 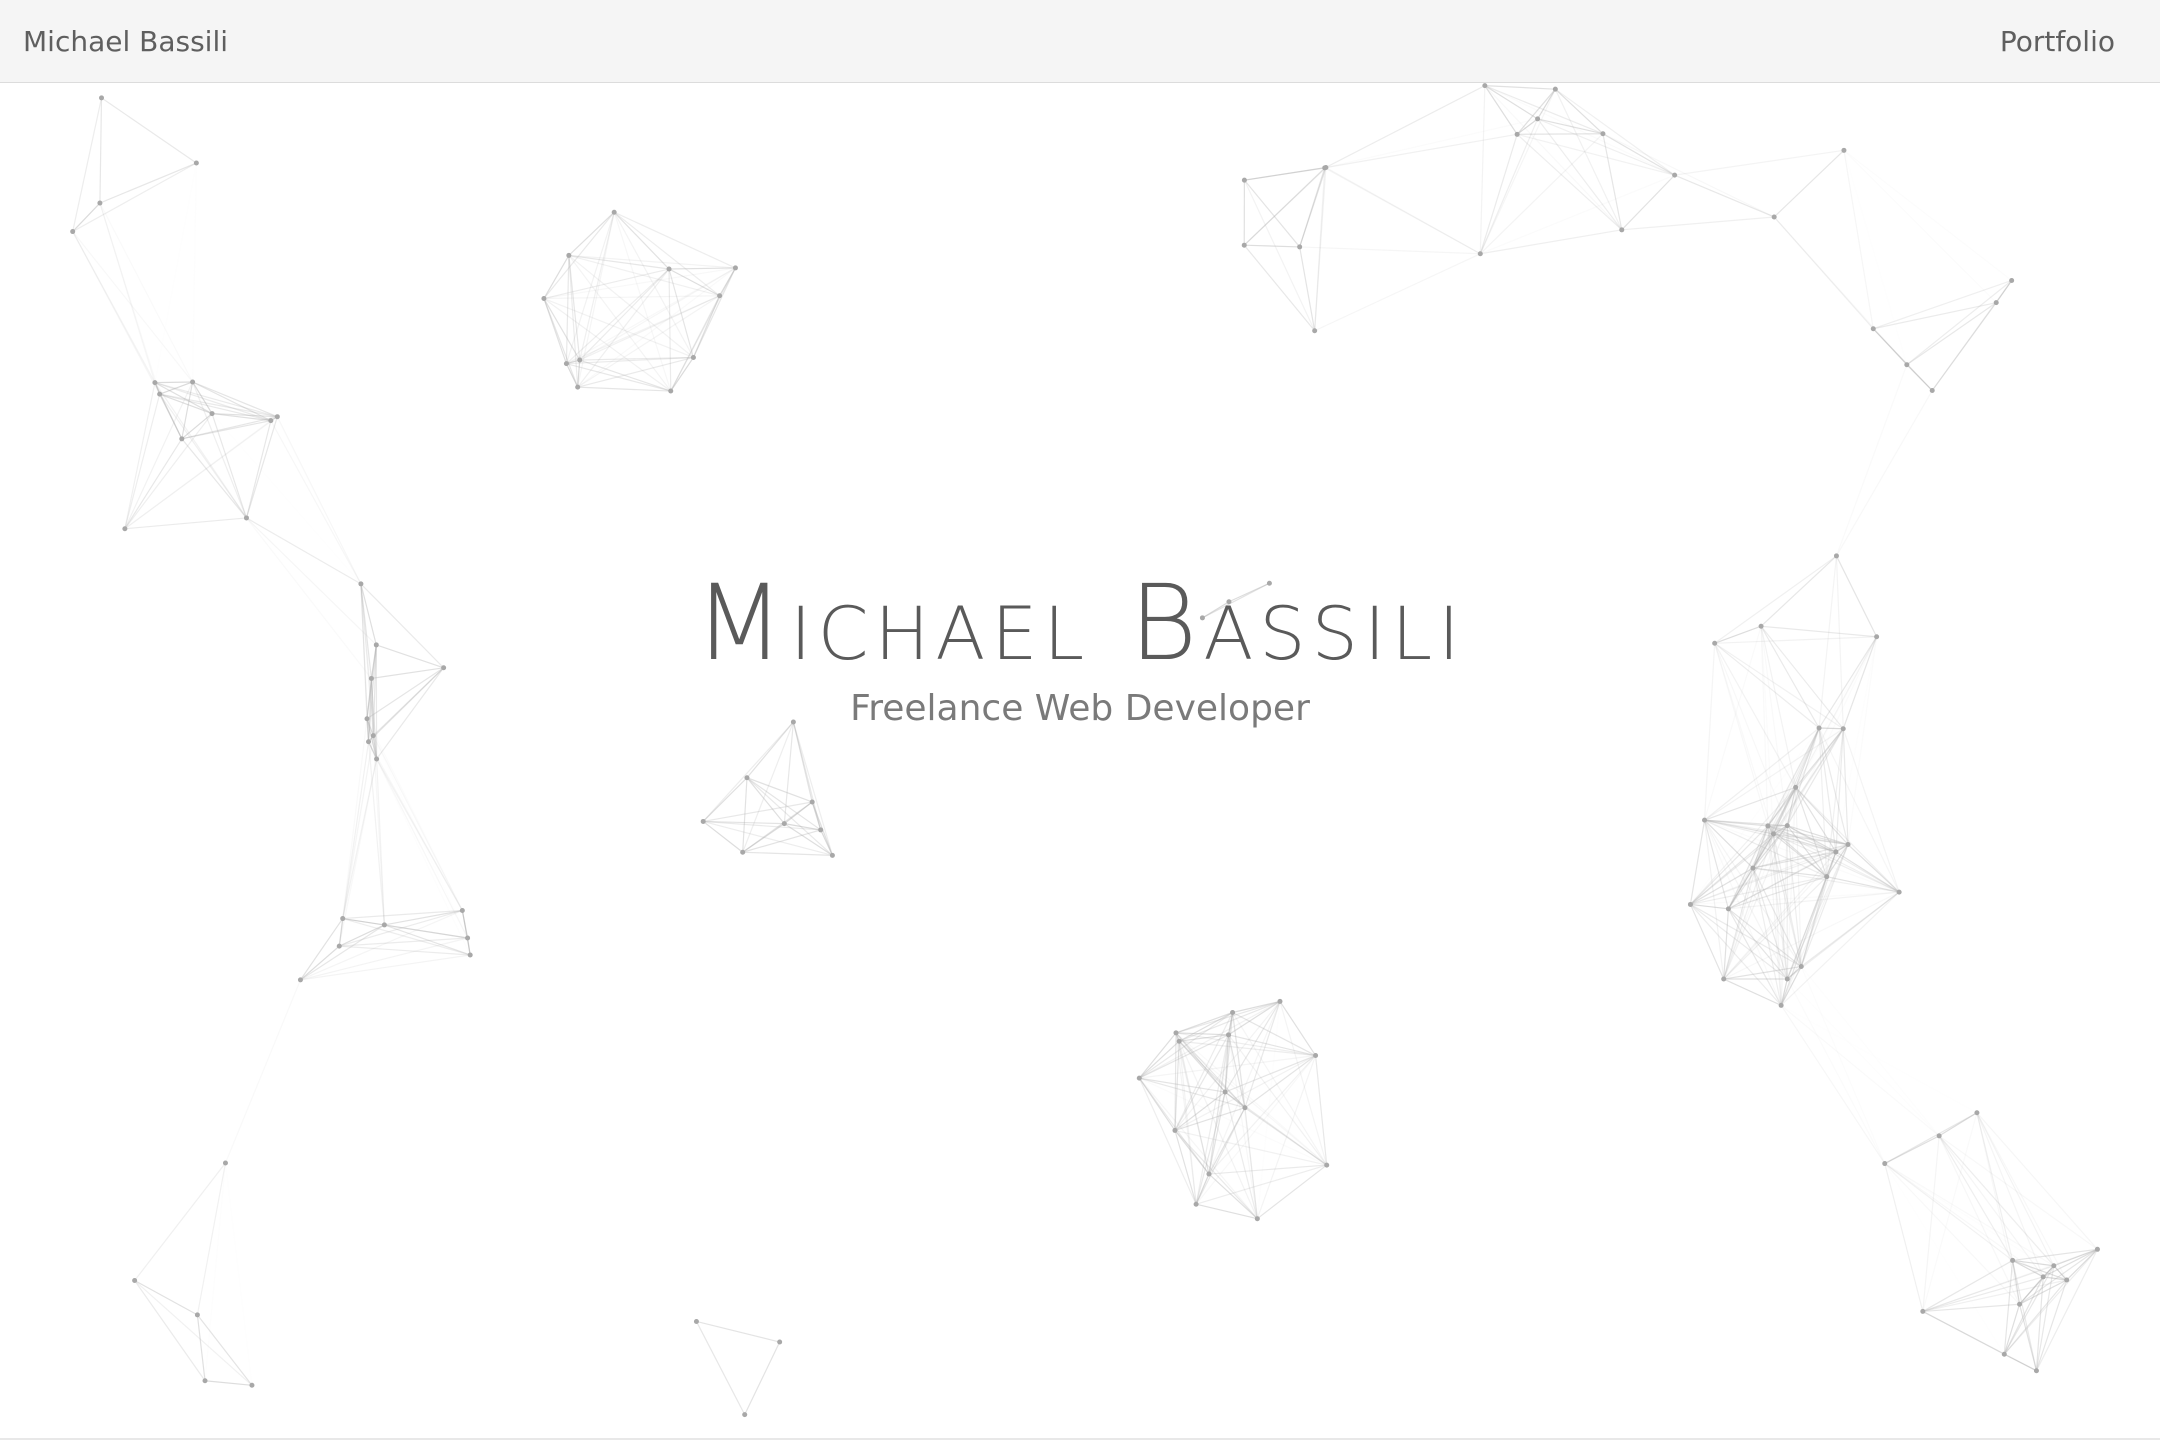 I want to click on brand-link: Michael Bassili, so click(x=125, y=42).